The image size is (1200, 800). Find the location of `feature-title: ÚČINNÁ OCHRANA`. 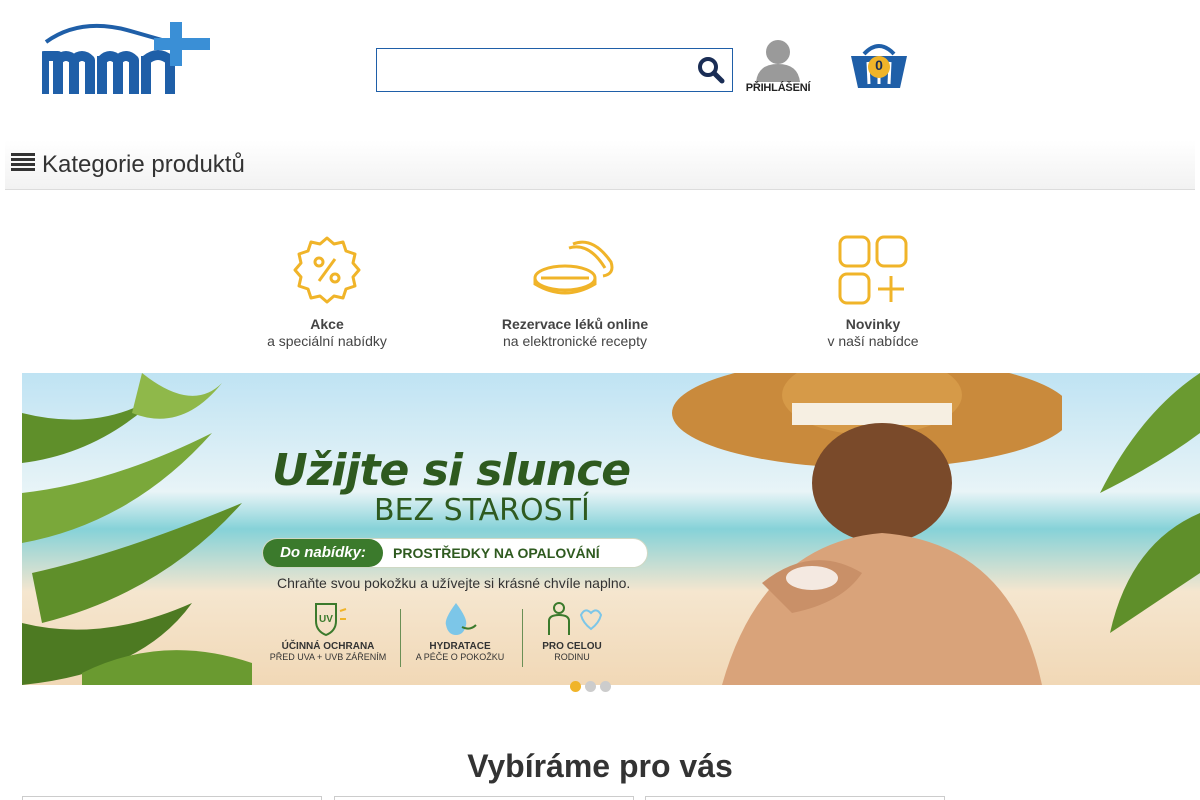

feature-title: ÚČINNÁ OCHRANA is located at coordinates (328, 646).